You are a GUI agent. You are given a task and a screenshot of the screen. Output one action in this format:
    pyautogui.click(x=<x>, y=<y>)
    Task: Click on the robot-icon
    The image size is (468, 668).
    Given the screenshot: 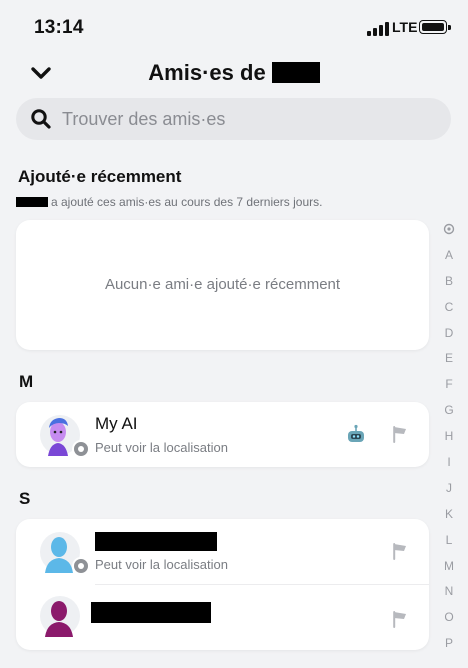 What is the action you would take?
    pyautogui.click(x=356, y=433)
    